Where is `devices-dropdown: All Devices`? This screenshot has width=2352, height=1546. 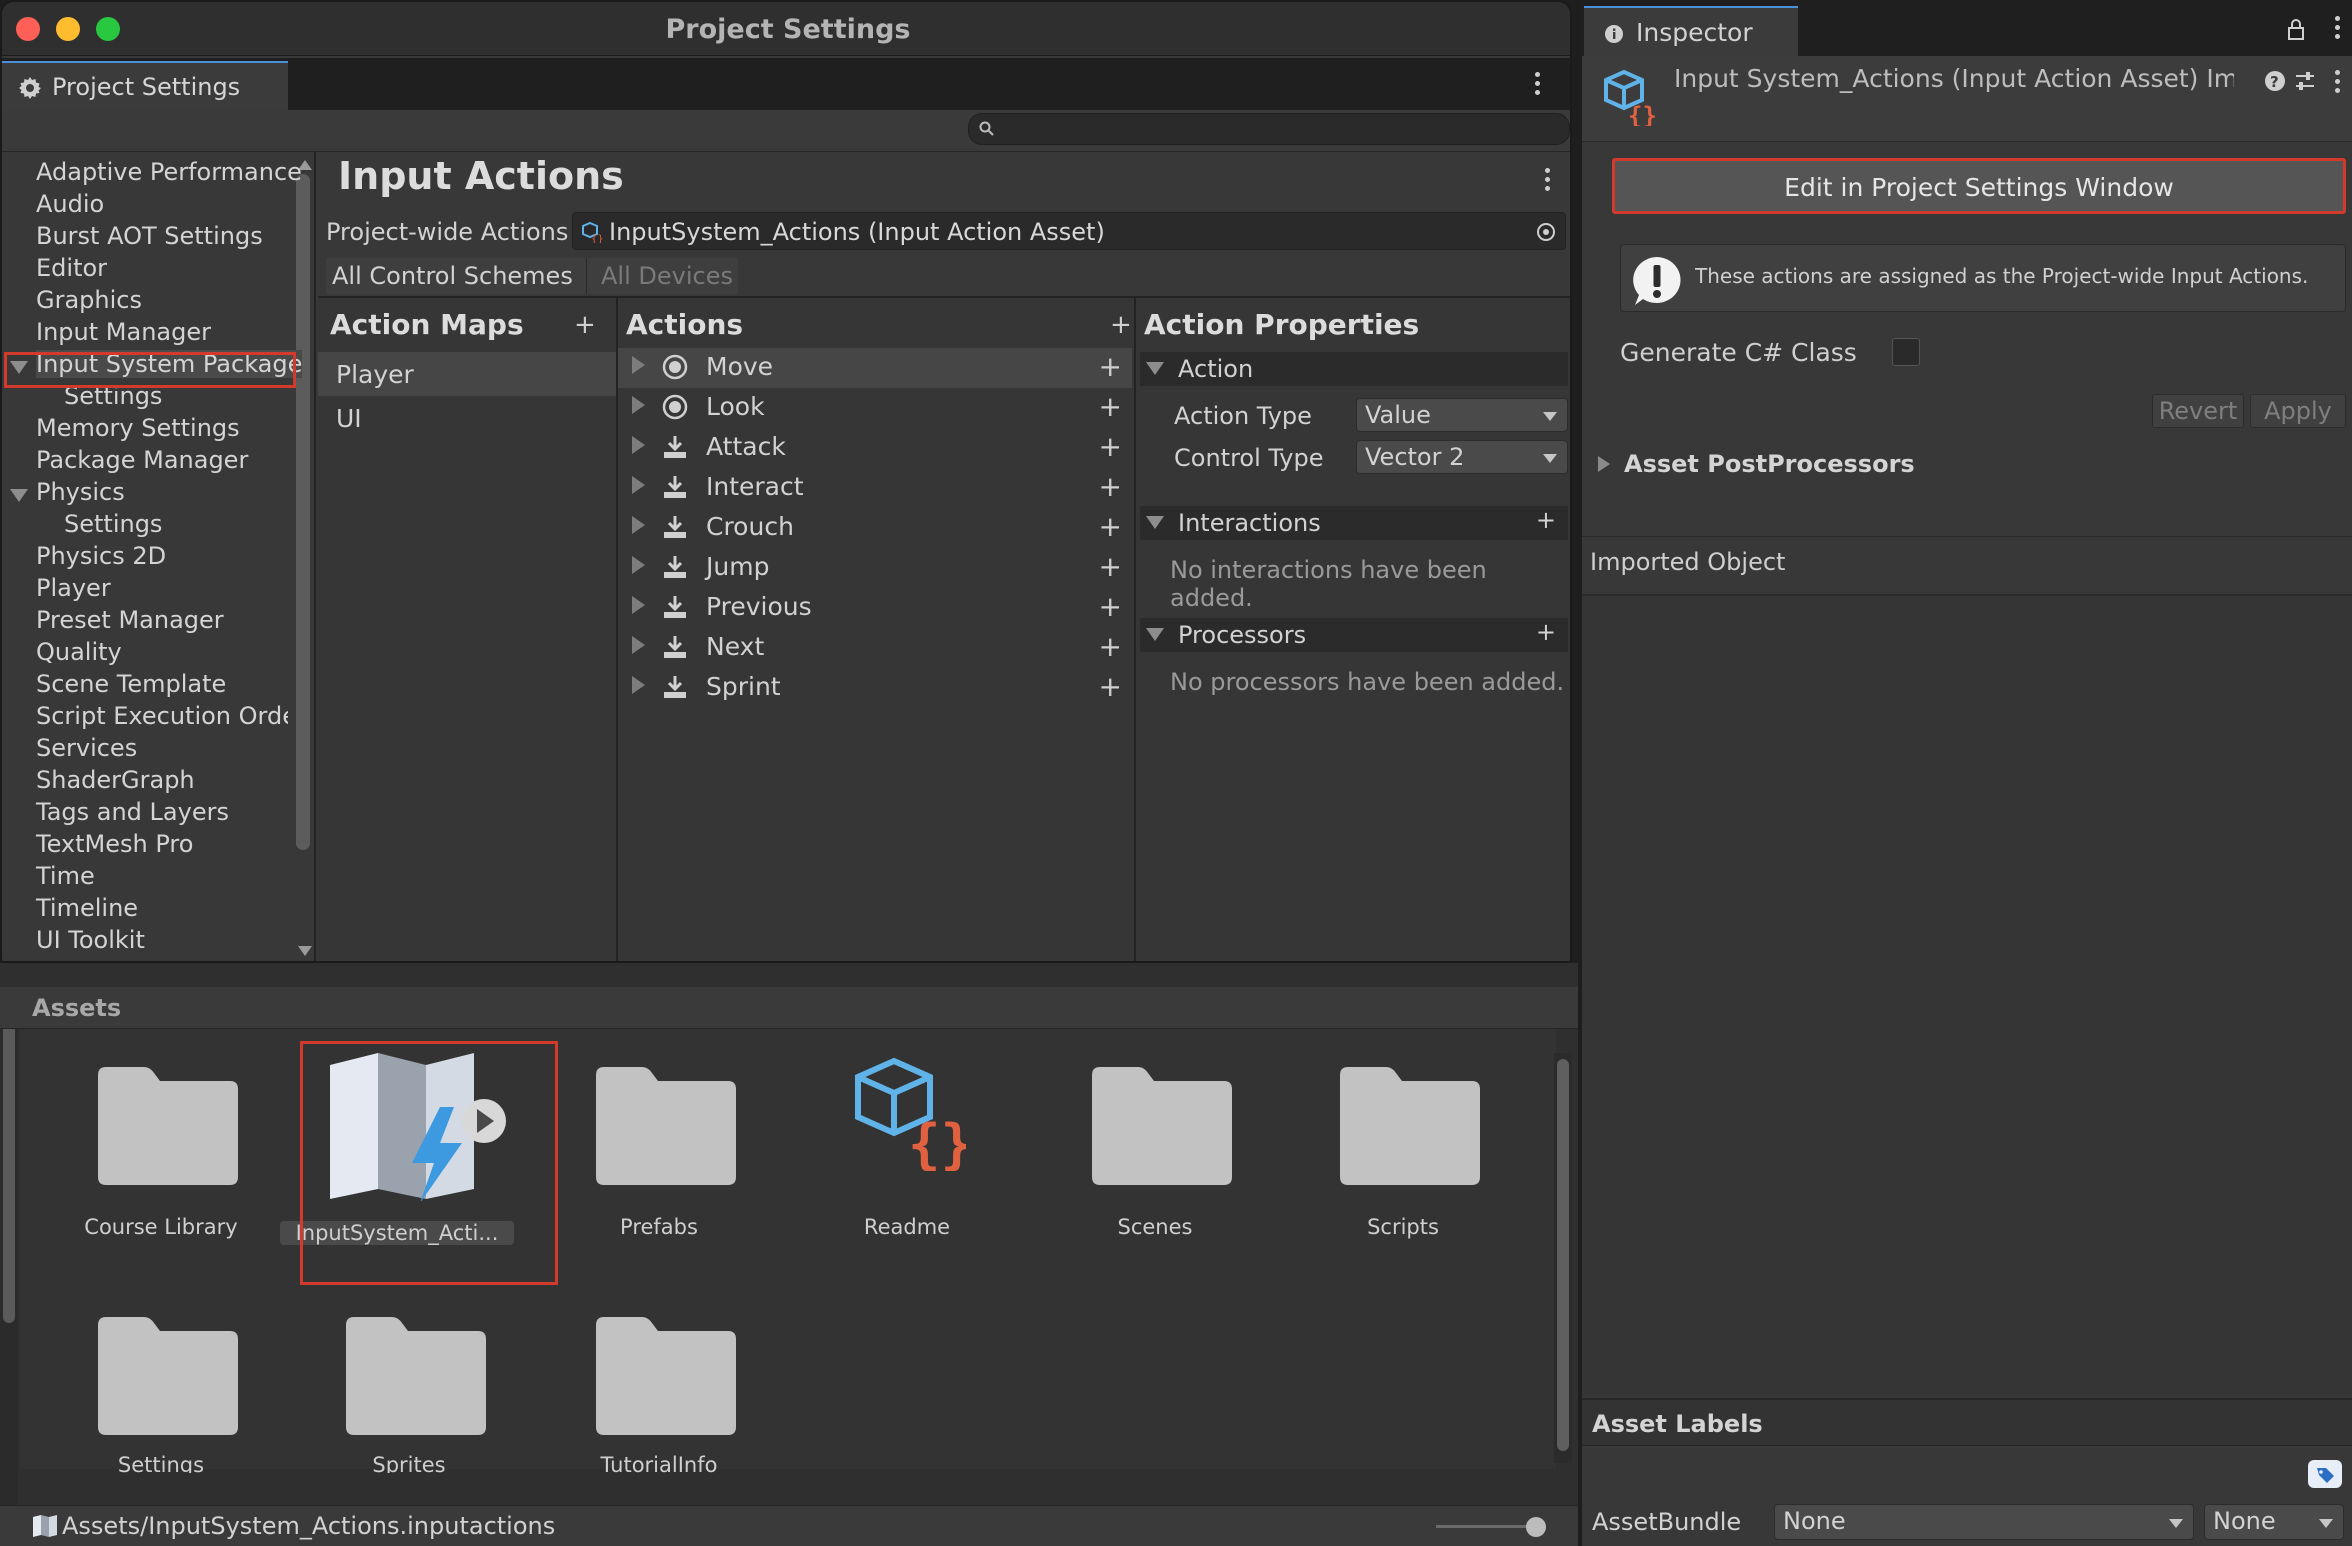
devices-dropdown: All Devices is located at coordinates (662, 276).